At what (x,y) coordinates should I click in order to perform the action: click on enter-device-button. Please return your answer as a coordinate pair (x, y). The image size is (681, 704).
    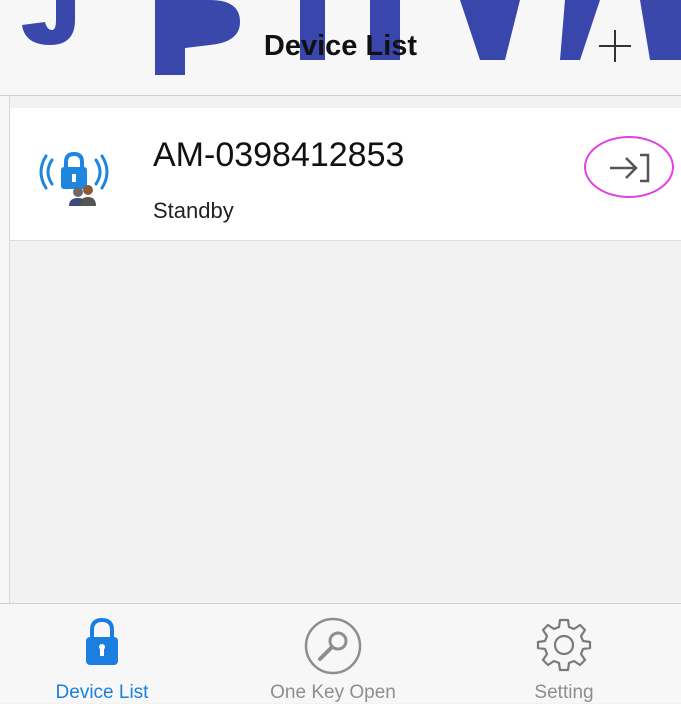
    Looking at the image, I should click on (629, 167).